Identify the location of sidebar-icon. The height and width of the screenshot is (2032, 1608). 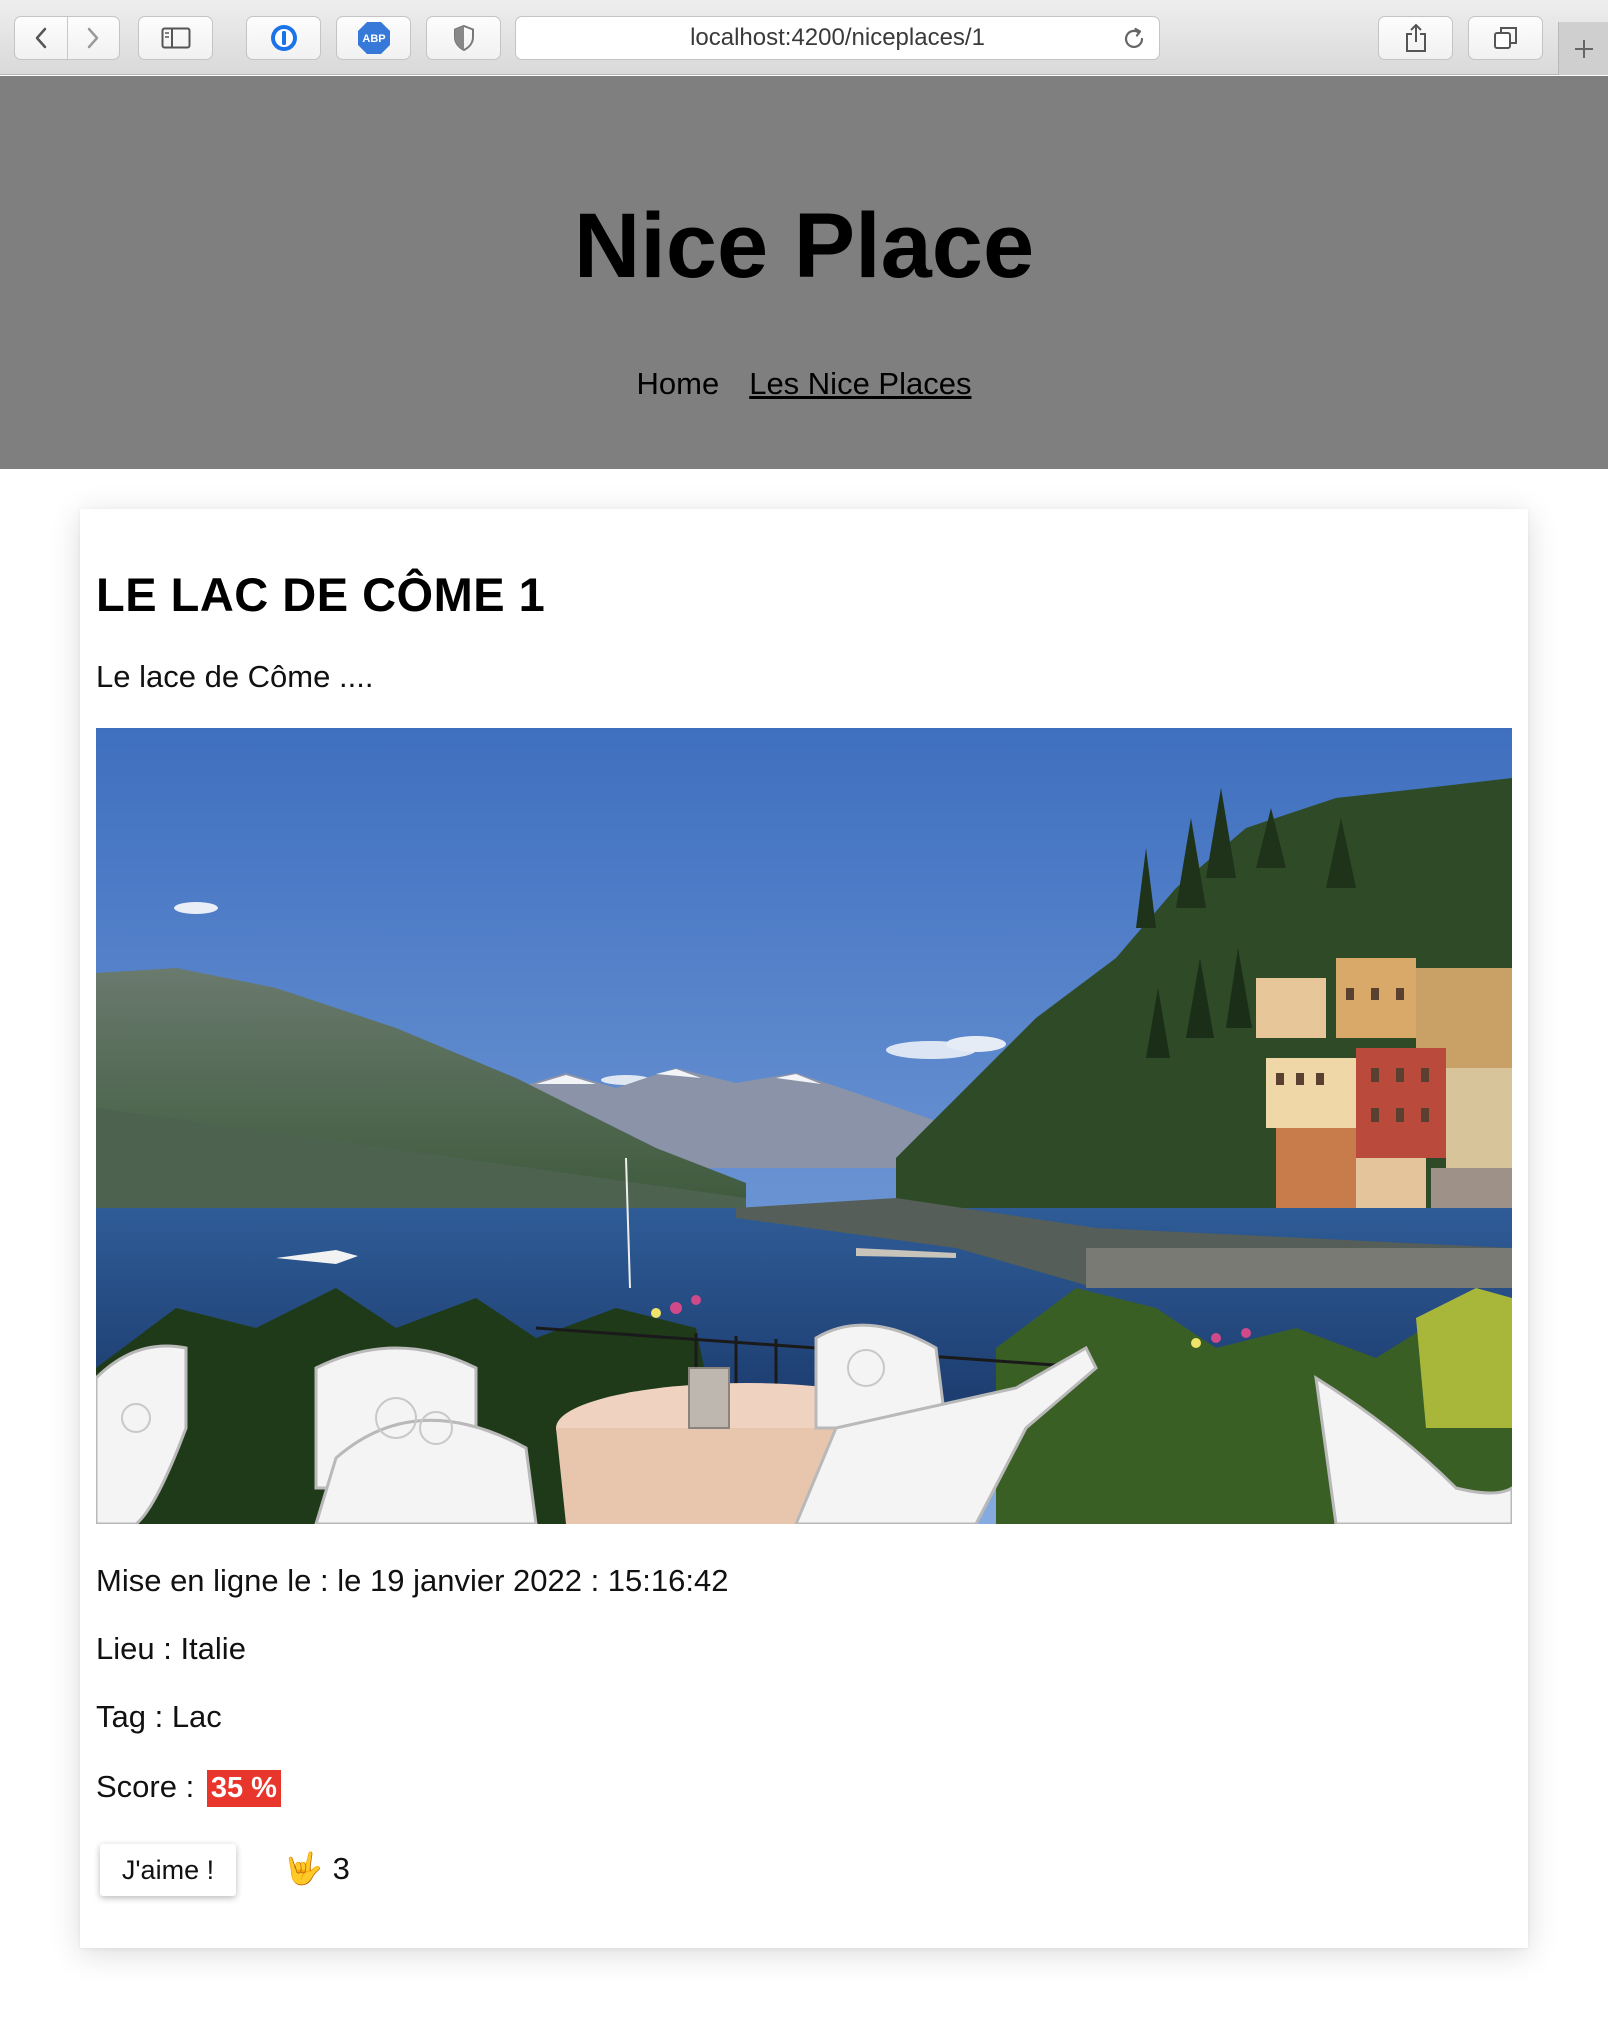
(175, 38).